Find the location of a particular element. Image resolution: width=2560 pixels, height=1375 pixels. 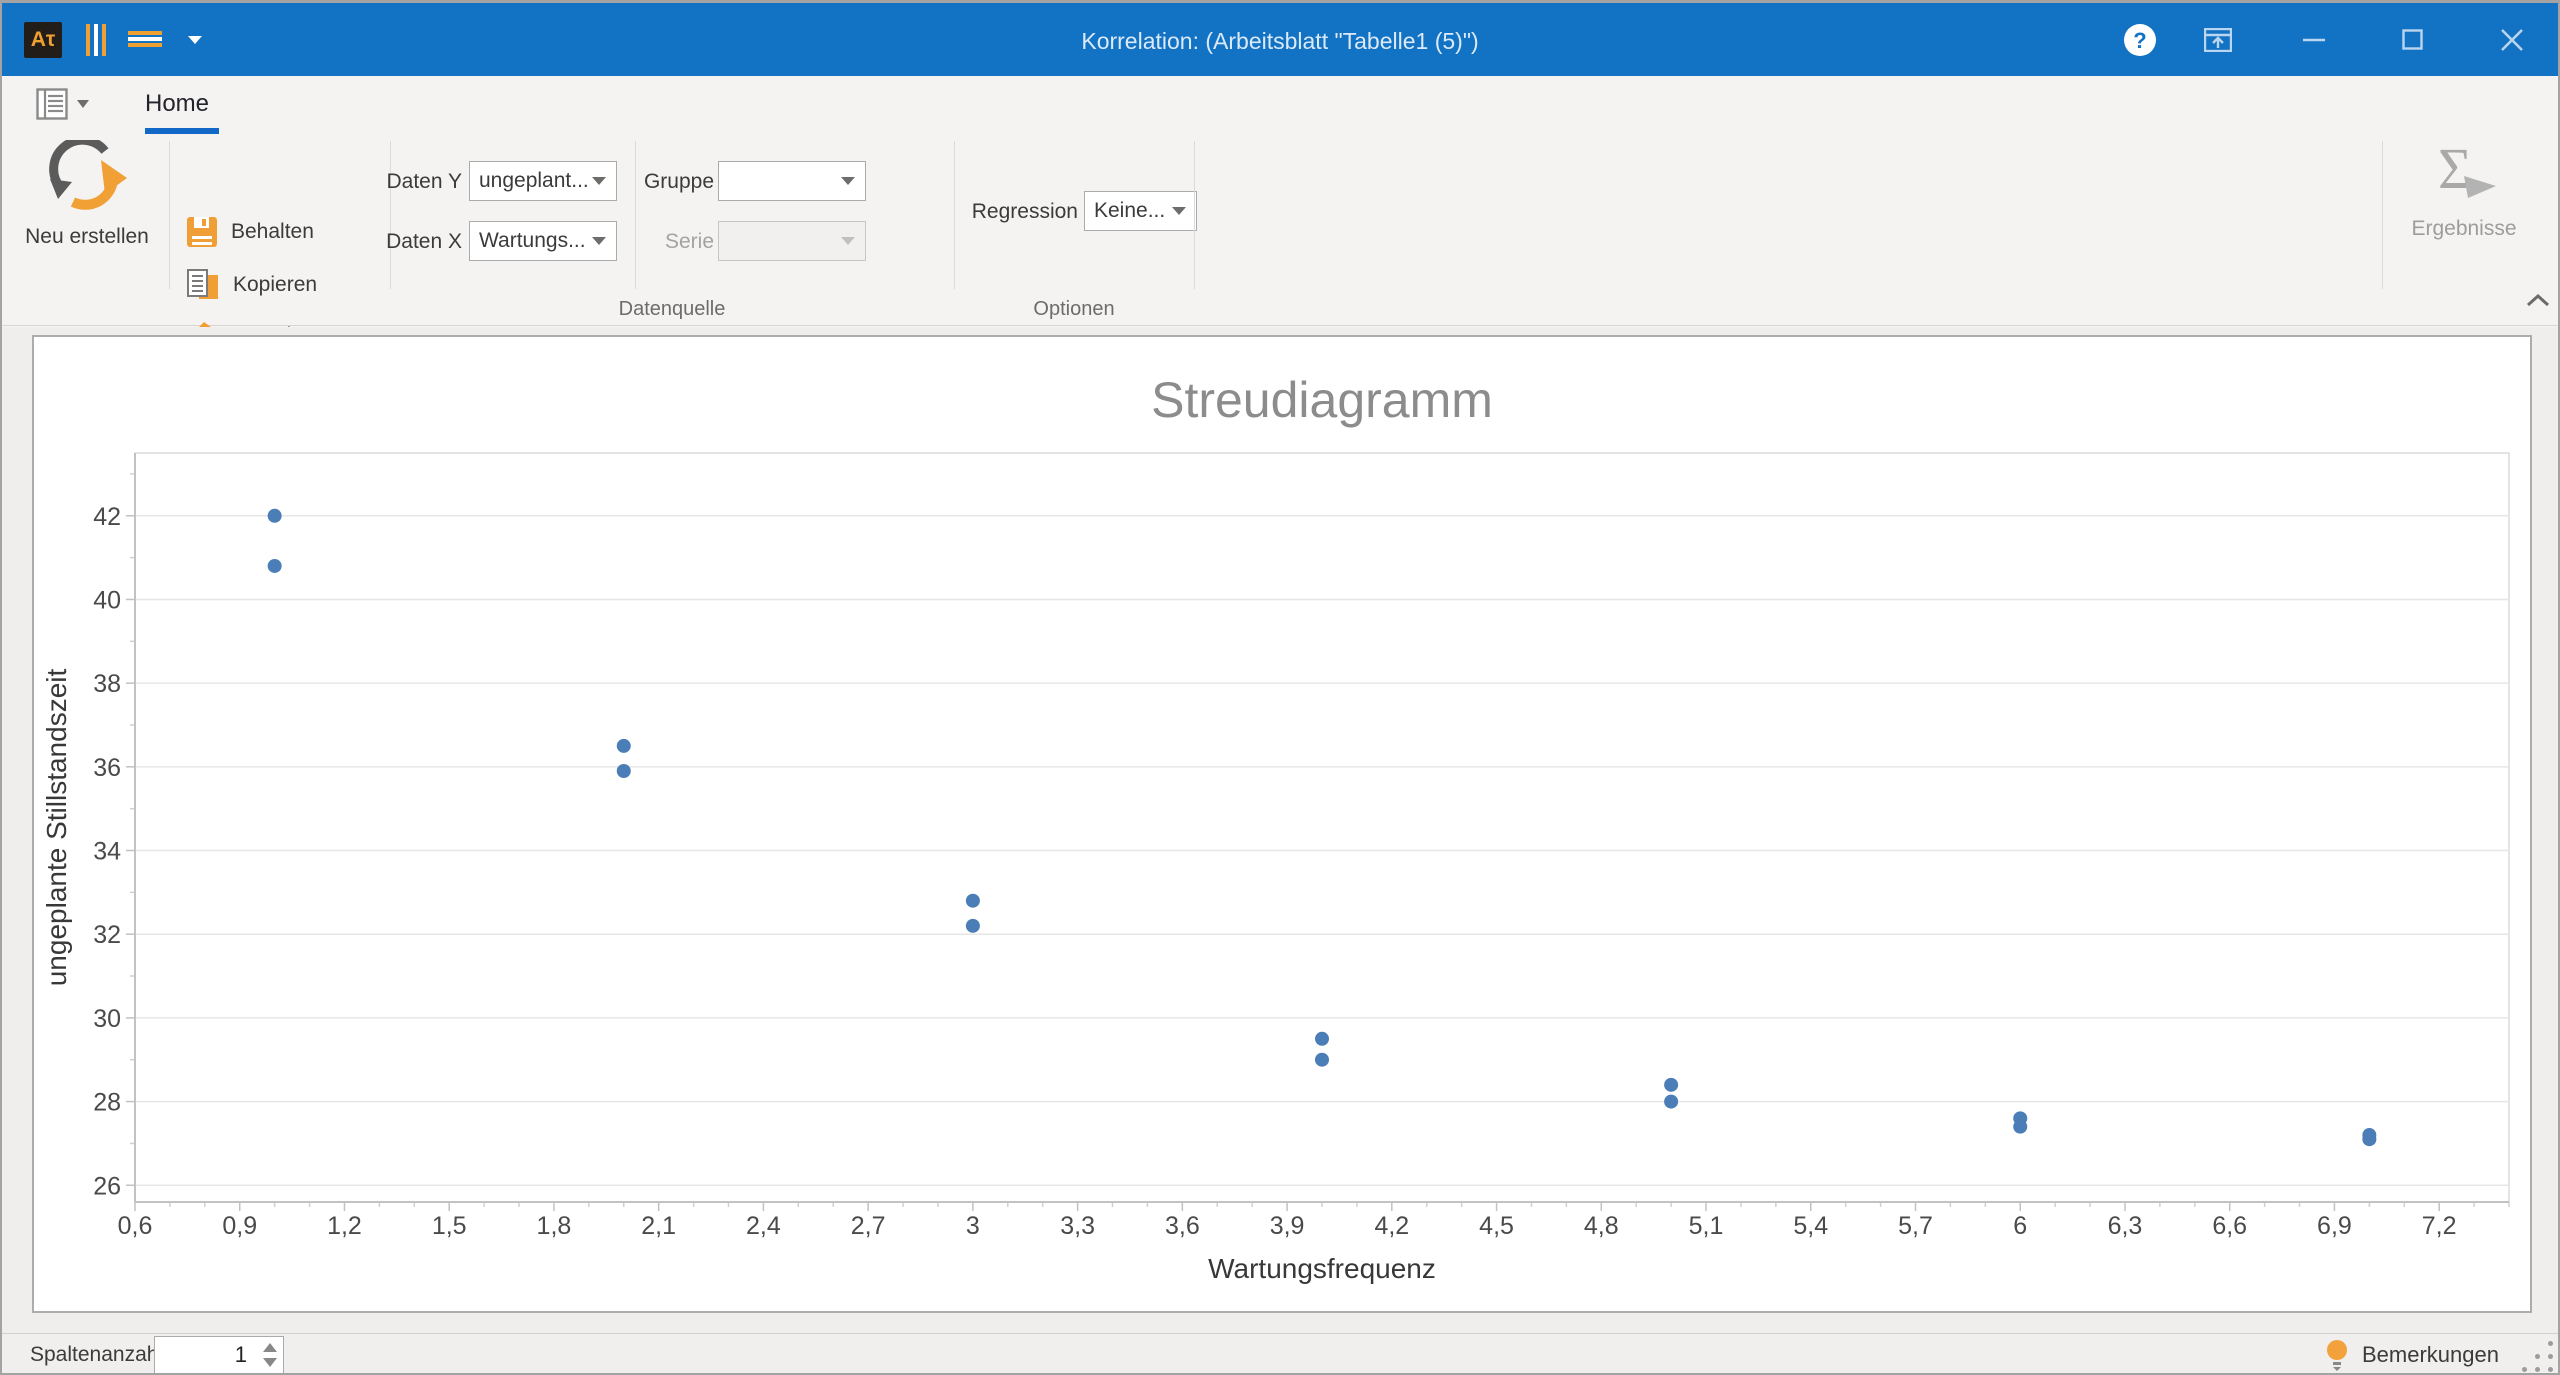

tab-home-underline is located at coordinates (182, 131).